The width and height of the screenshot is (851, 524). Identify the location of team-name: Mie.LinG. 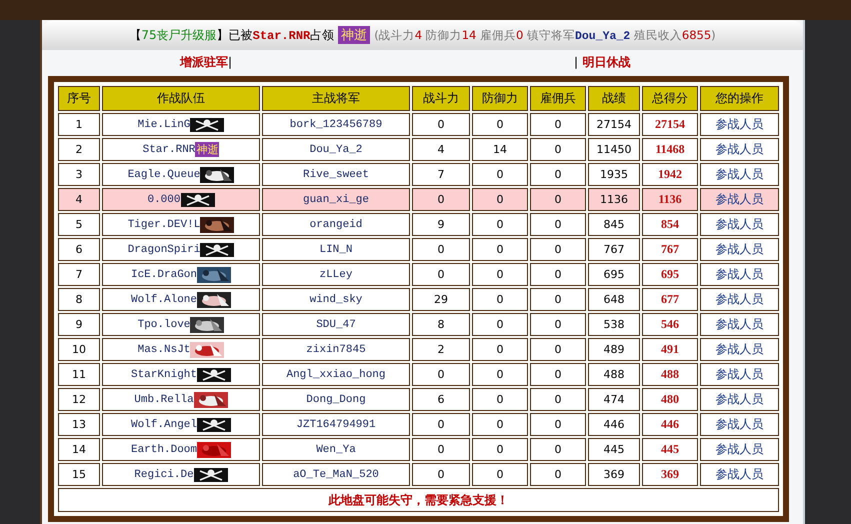
(164, 124).